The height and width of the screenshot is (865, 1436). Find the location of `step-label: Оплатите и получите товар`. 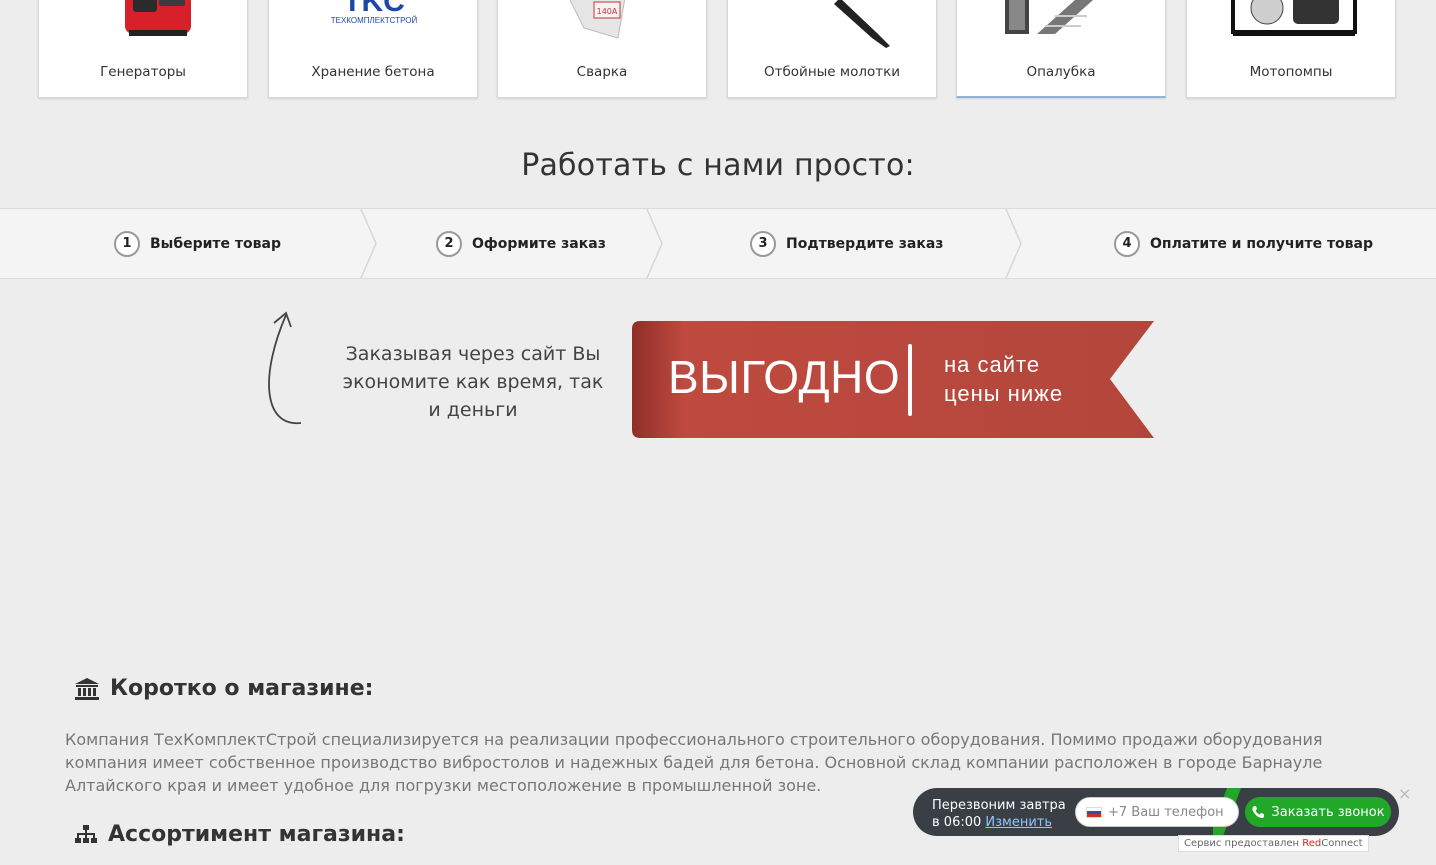

step-label: Оплатите и получите товар is located at coordinates (1262, 243).